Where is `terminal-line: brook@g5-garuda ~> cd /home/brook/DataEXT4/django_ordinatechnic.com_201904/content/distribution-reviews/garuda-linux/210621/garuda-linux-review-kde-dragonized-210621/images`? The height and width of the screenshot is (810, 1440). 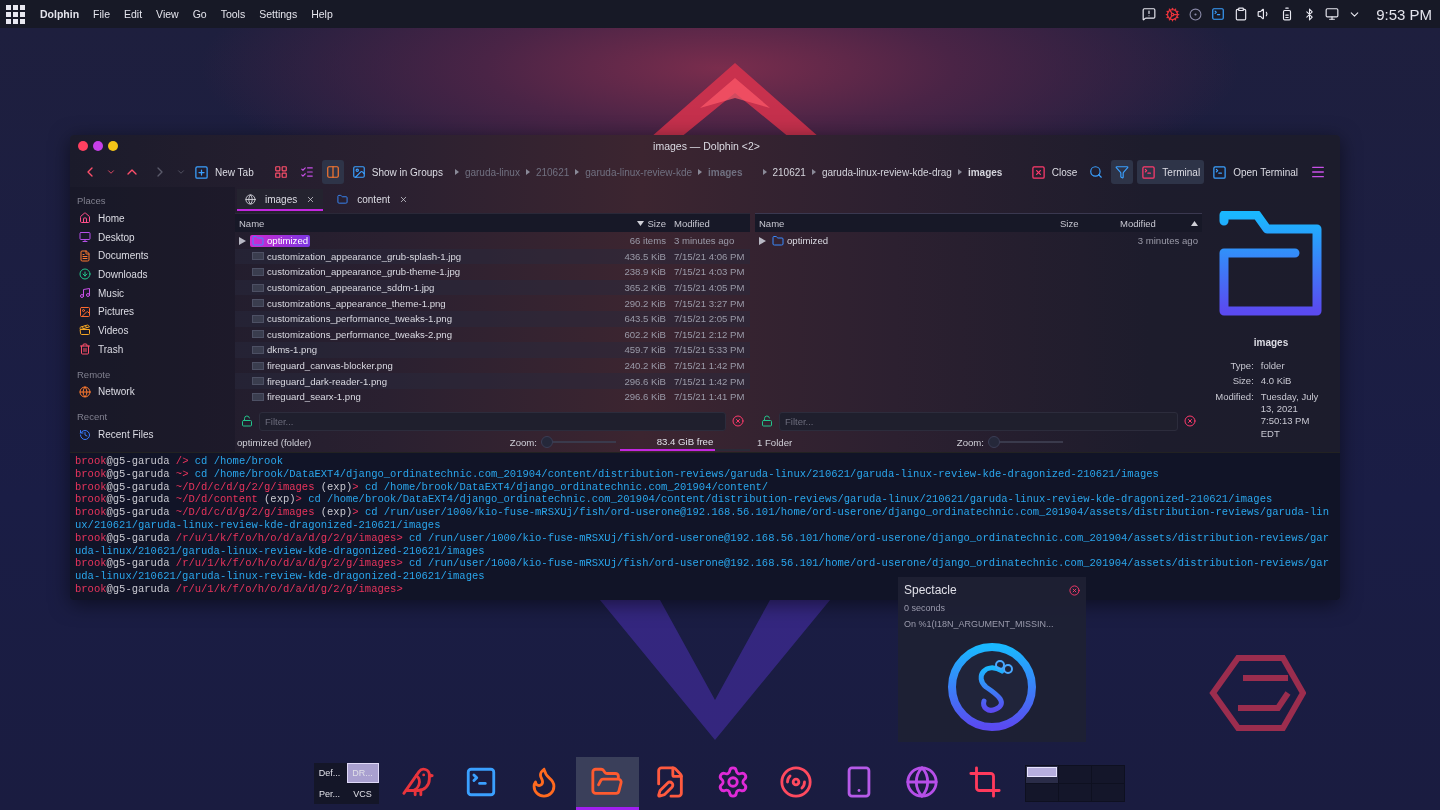 terminal-line: brook@g5-garuda ~> cd /home/brook/DataEXT4/django_ordinatechnic.com_201904/content/distribution-reviews/garuda-linux/210621/garuda-linux-review-kde-dragonized-210621/images is located at coordinates (617, 474).